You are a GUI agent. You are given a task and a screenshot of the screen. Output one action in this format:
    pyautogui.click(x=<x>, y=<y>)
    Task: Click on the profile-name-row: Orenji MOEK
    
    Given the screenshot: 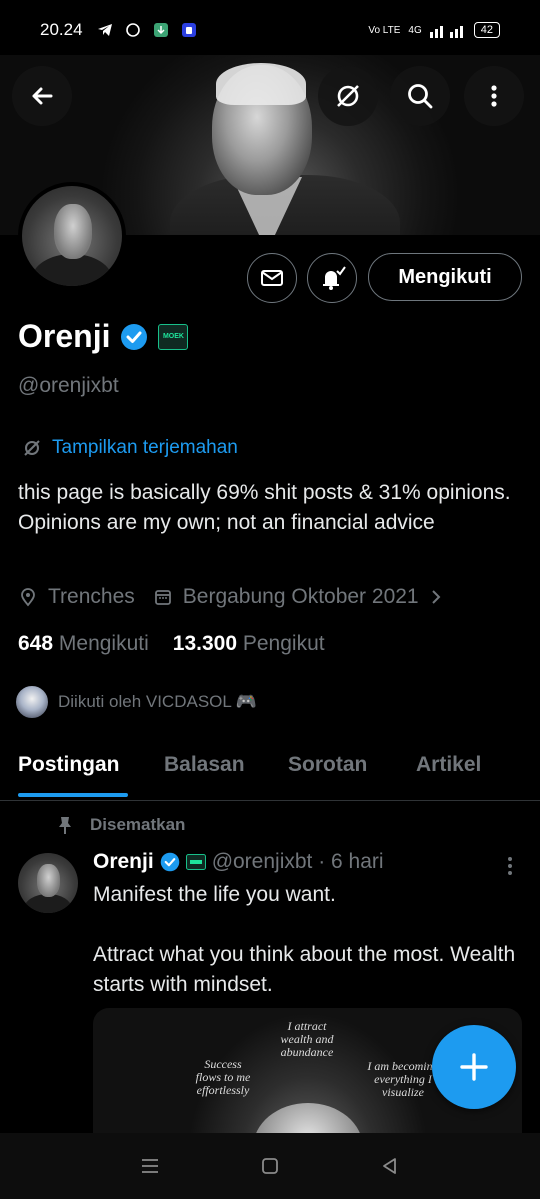 What is the action you would take?
    pyautogui.click(x=103, y=336)
    